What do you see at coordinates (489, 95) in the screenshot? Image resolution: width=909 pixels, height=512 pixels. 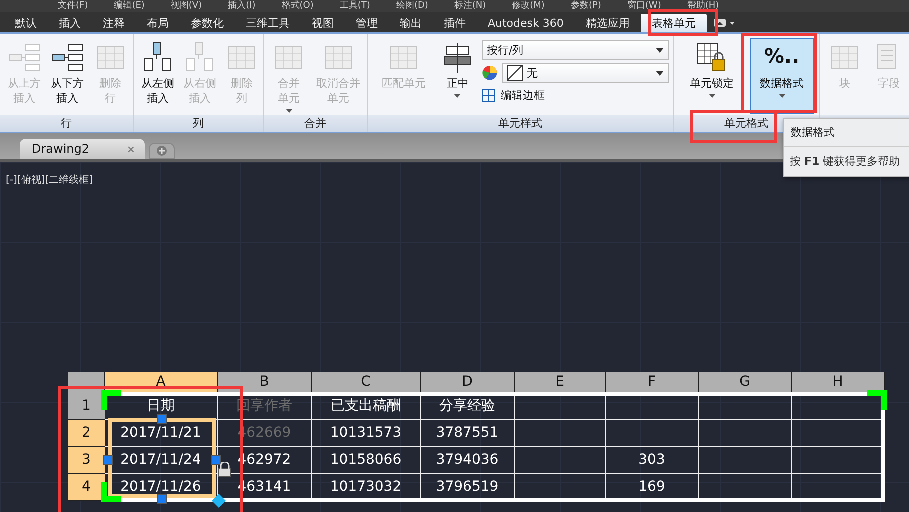 I see `grid-icon` at bounding box center [489, 95].